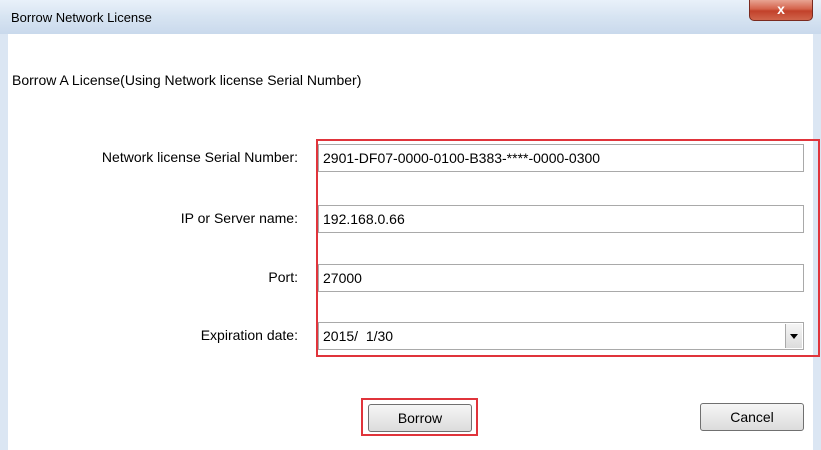 The width and height of the screenshot is (821, 450). I want to click on expiration-date-label: Expiration date:, so click(249, 335).